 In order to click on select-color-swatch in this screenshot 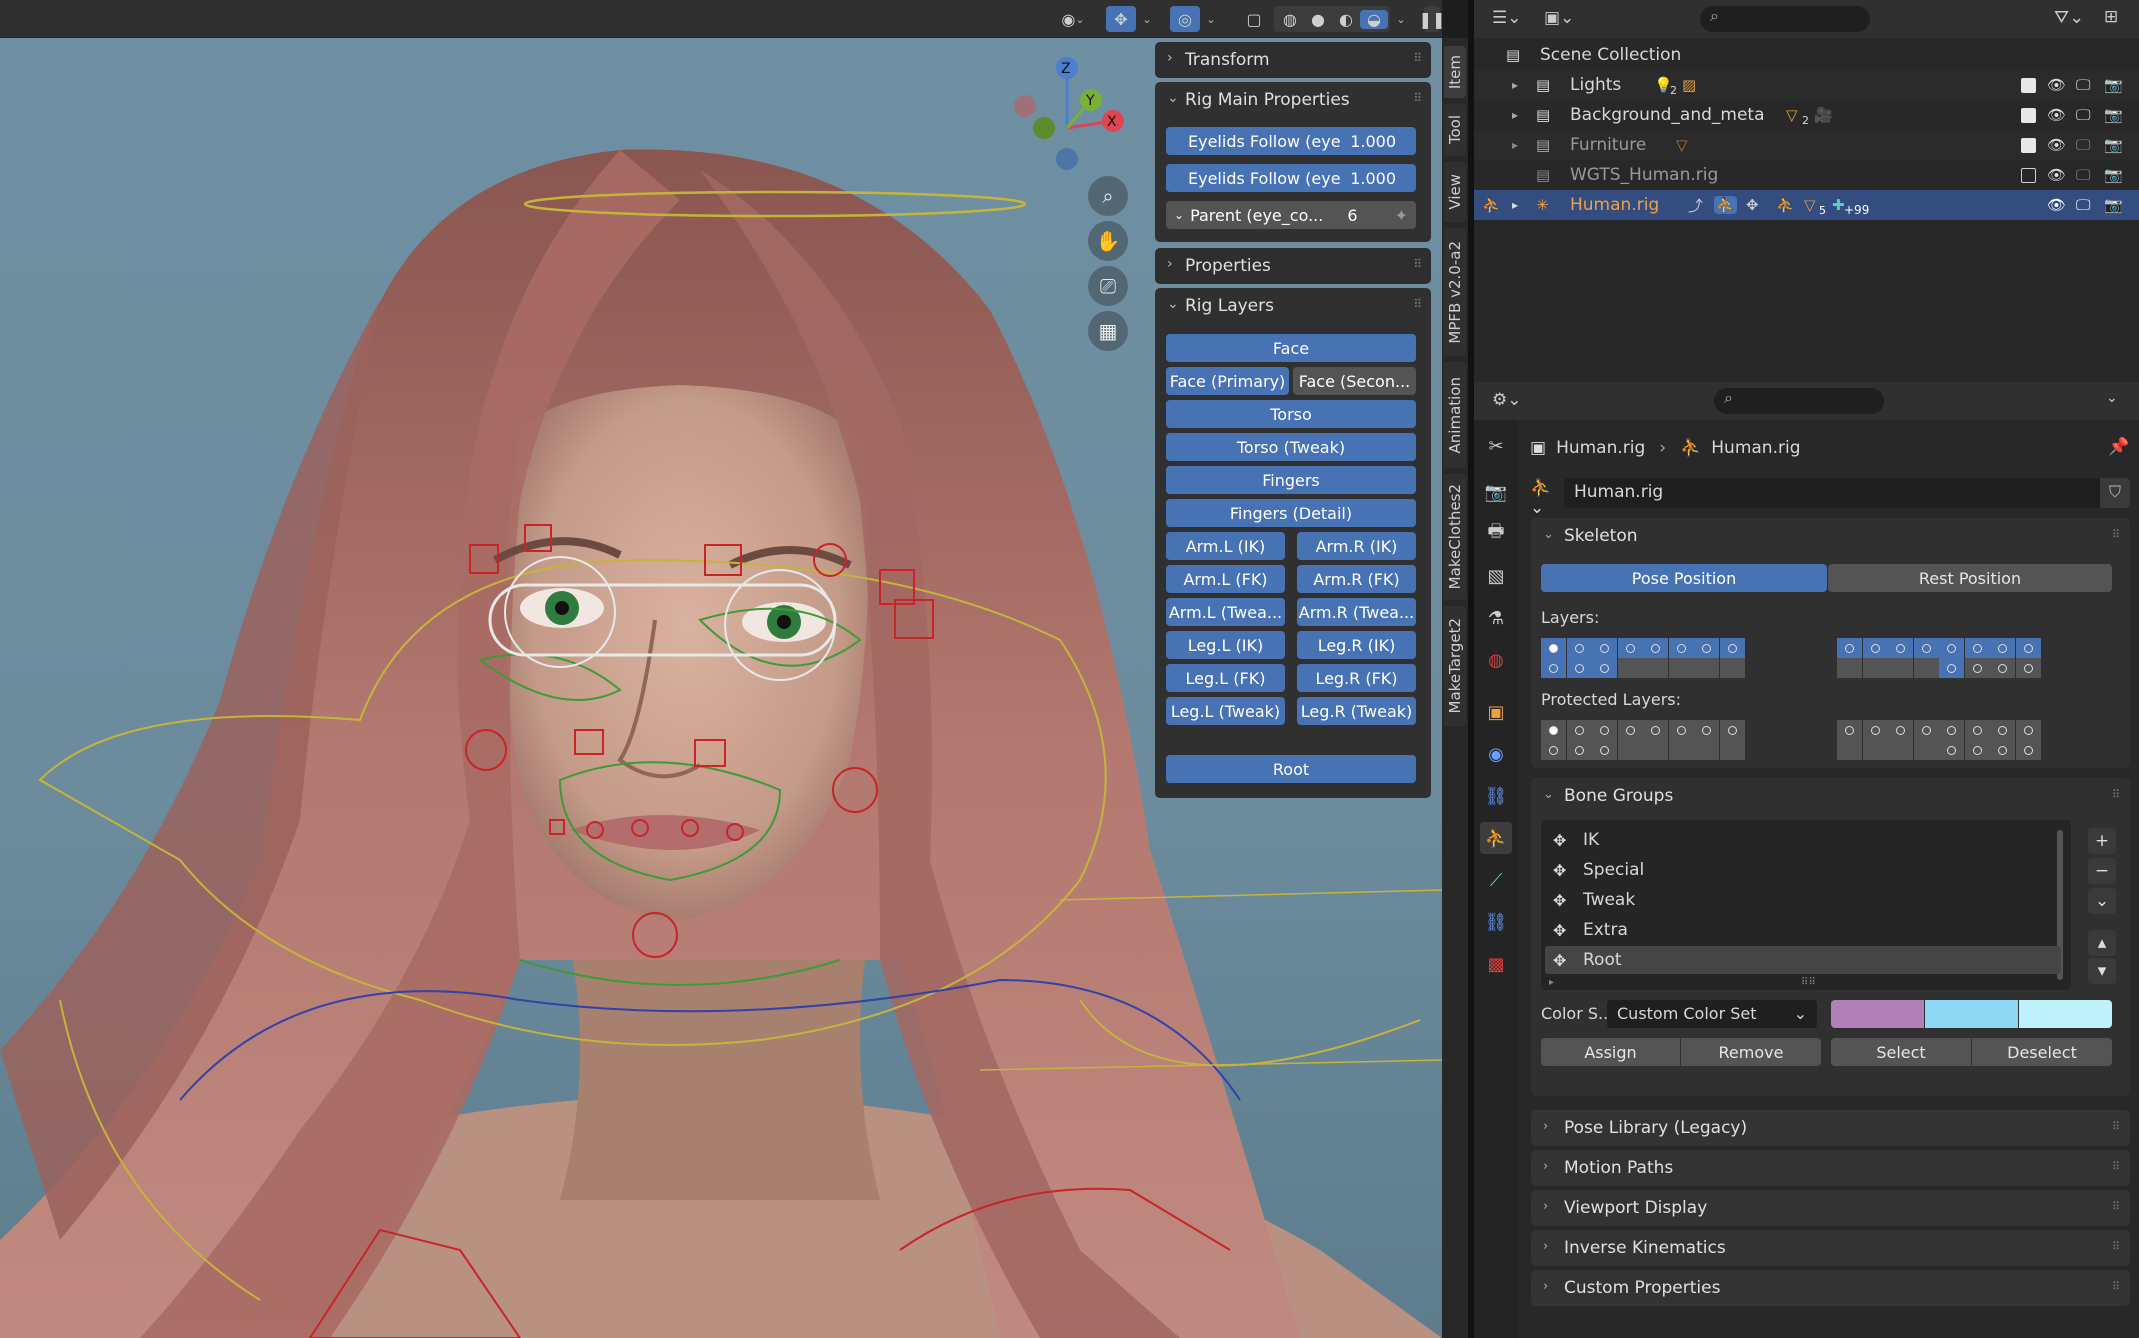, I will do `click(1971, 1014)`.